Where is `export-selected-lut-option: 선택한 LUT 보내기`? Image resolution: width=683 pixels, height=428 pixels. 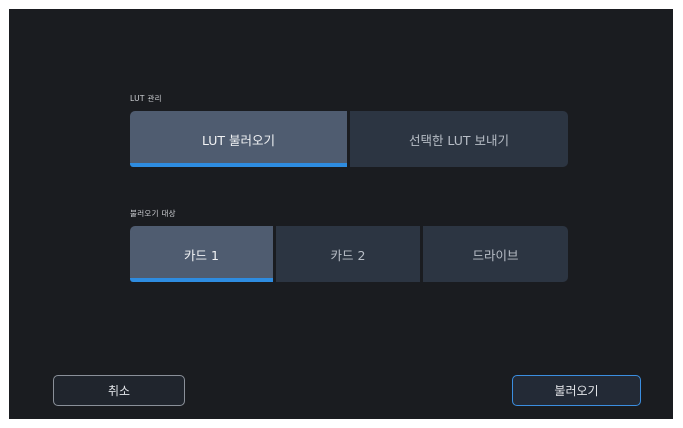 export-selected-lut-option: 선택한 LUT 보내기 is located at coordinates (459, 139).